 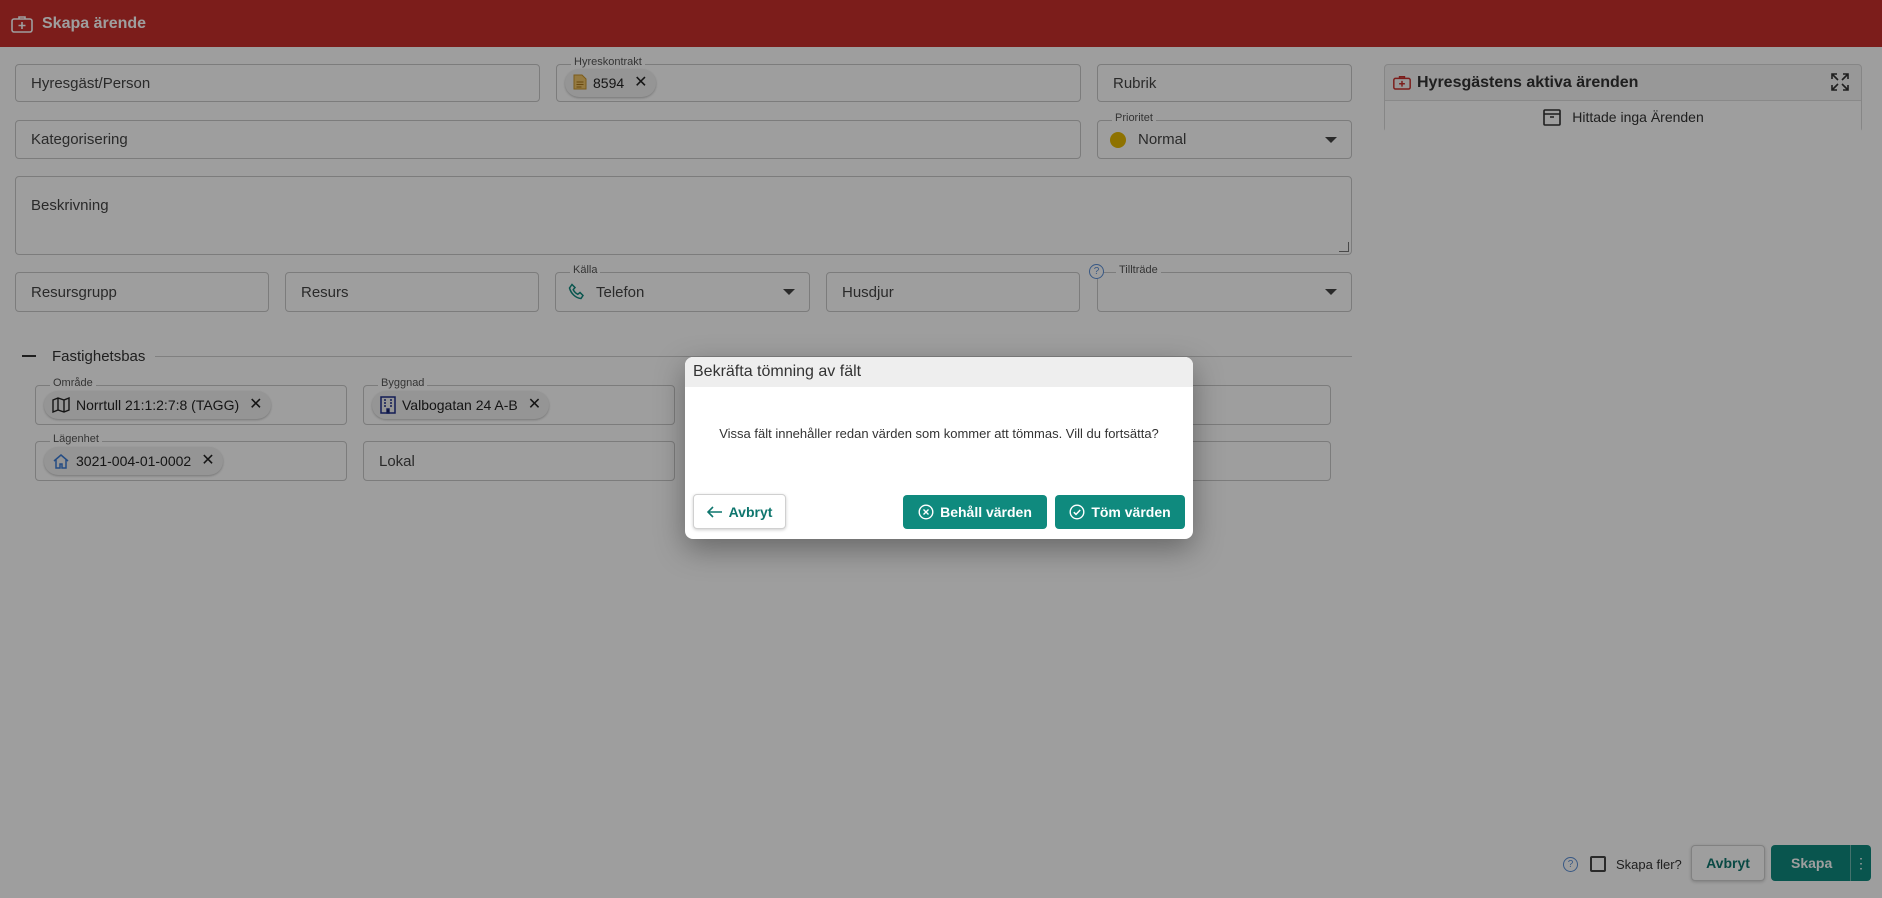 I want to click on keep-values-button: Behåll värden, so click(x=975, y=512).